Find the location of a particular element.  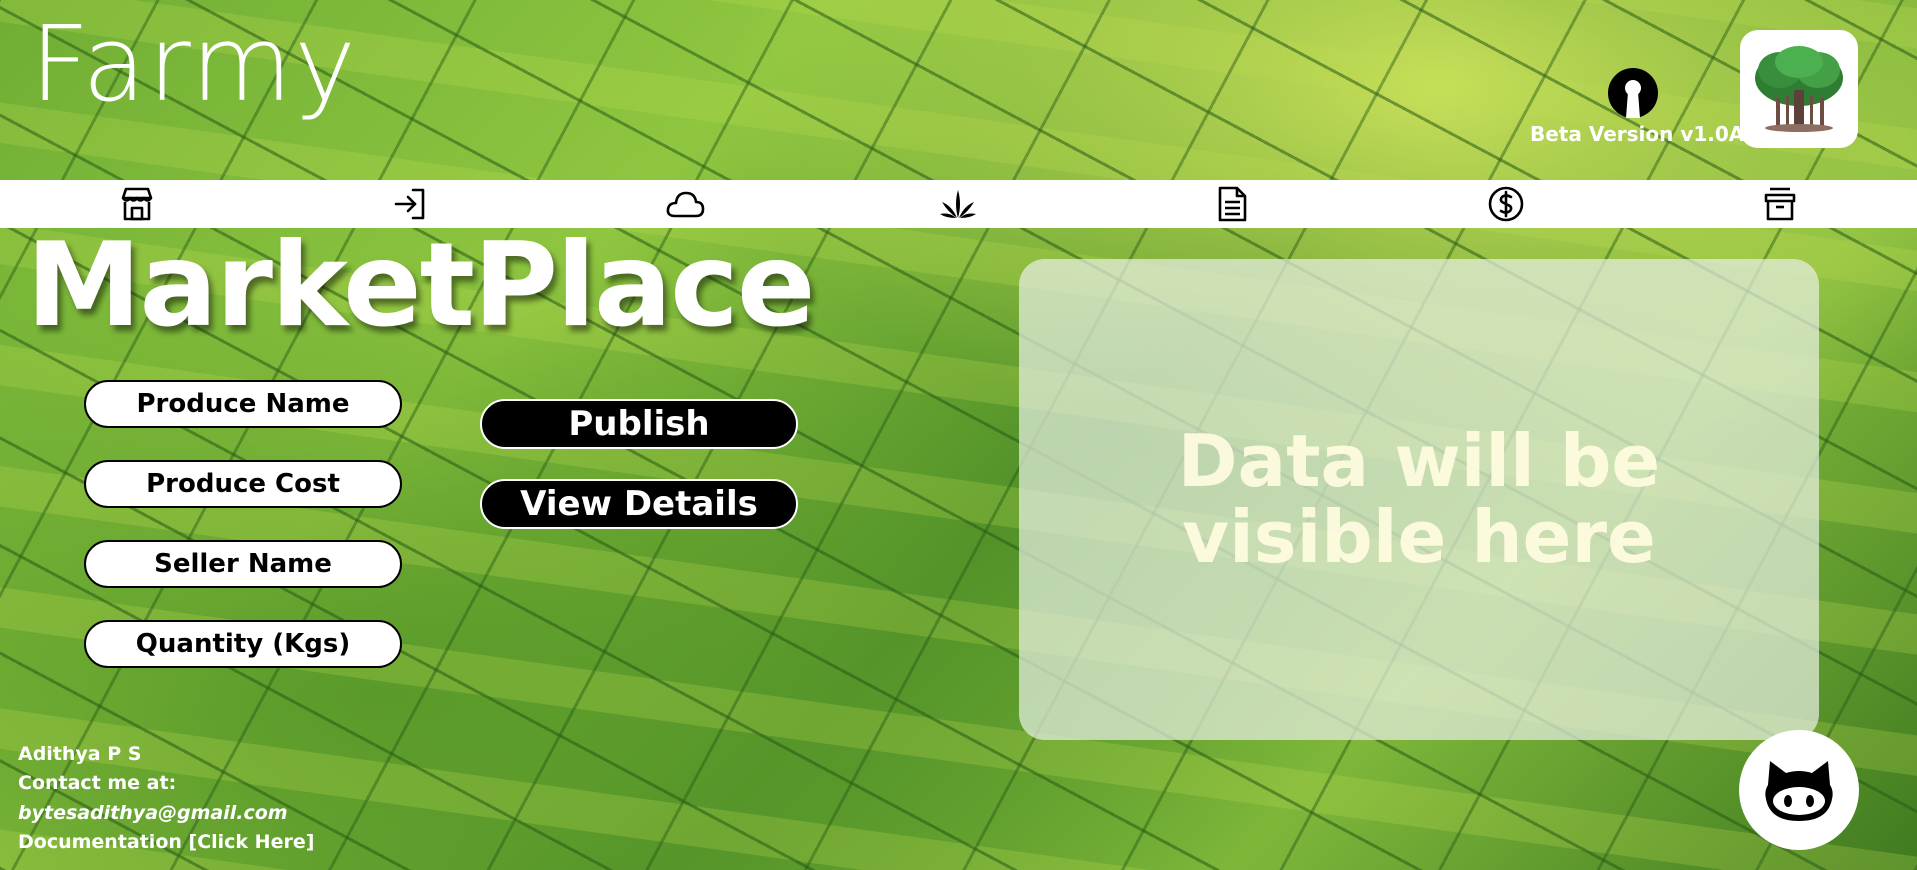

nav-finance is located at coordinates (1506, 204).